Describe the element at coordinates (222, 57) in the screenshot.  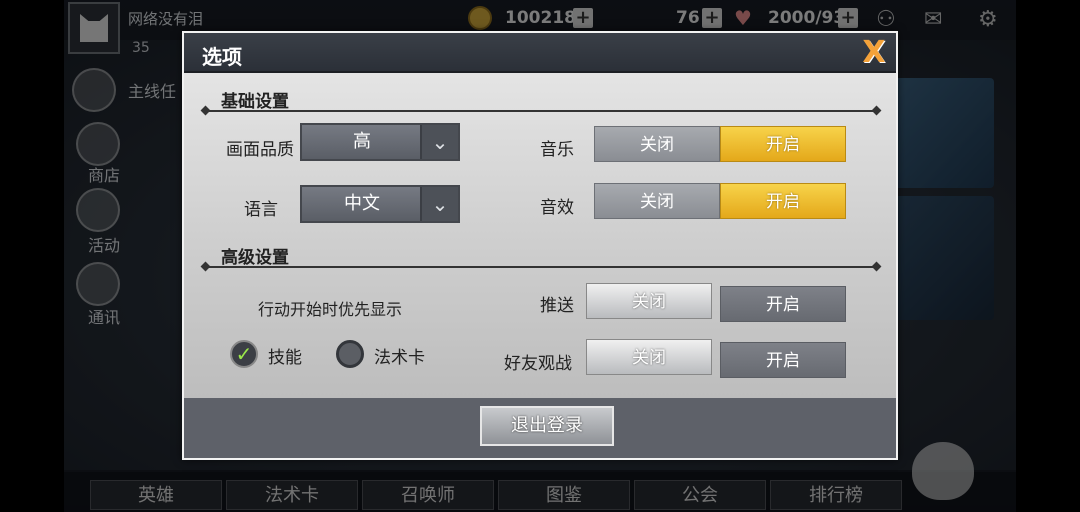
I see `dialog-title: 选项` at that location.